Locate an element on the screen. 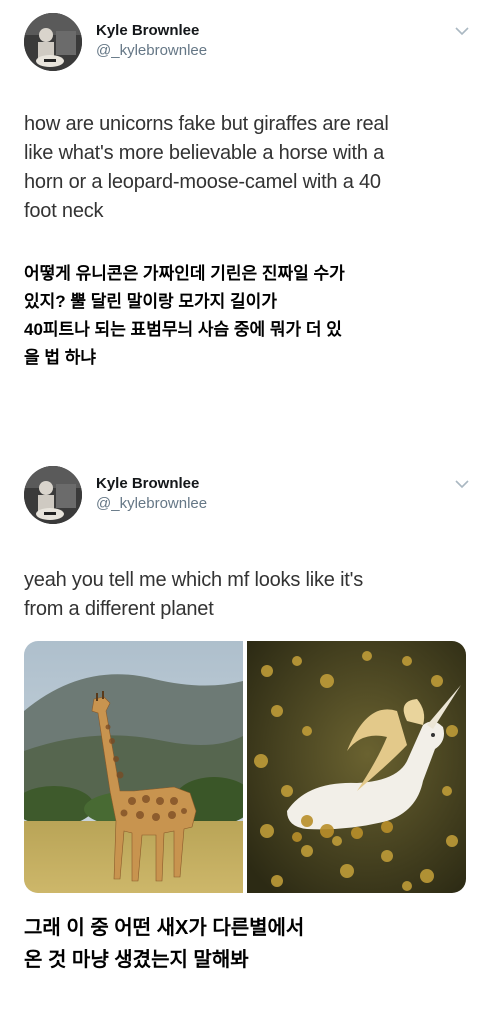  korean-caption-2: 그래 이 중 어떤 새X가 다른별에서 온 것 마냥 생겼는지 말해봐 is located at coordinates (164, 944).